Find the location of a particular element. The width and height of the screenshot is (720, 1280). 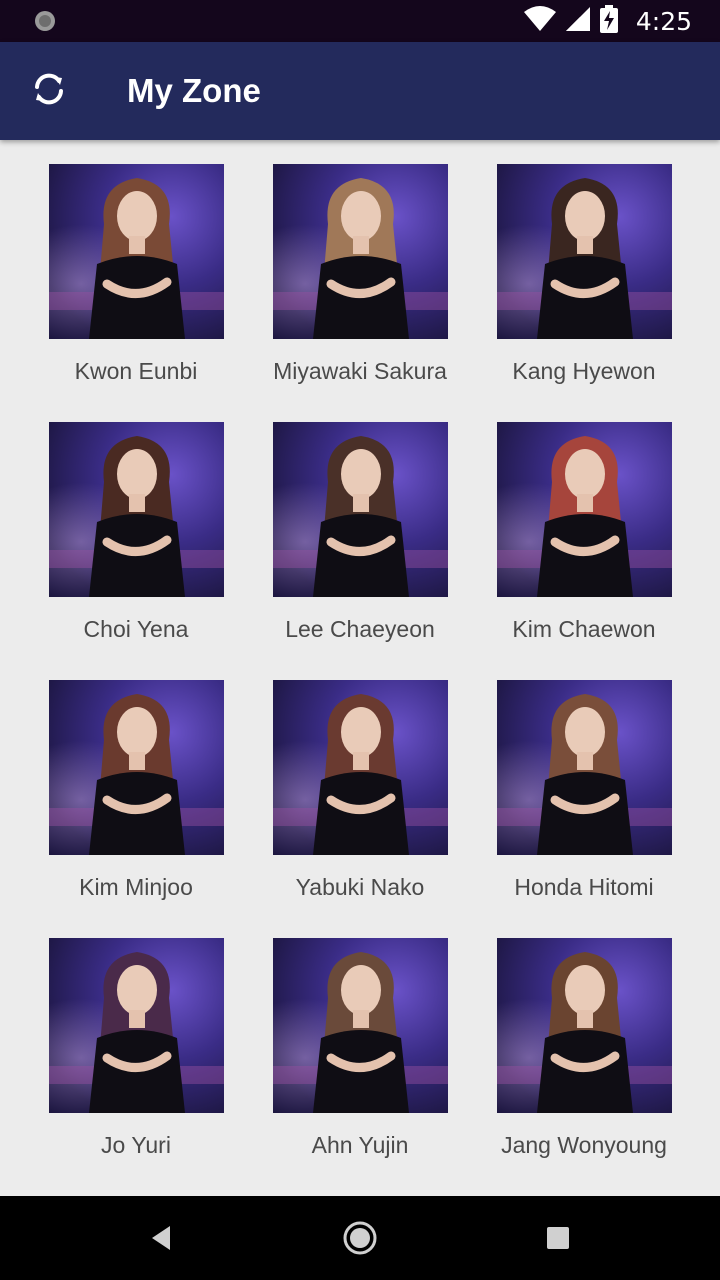

refresh-icon is located at coordinates (49, 91).